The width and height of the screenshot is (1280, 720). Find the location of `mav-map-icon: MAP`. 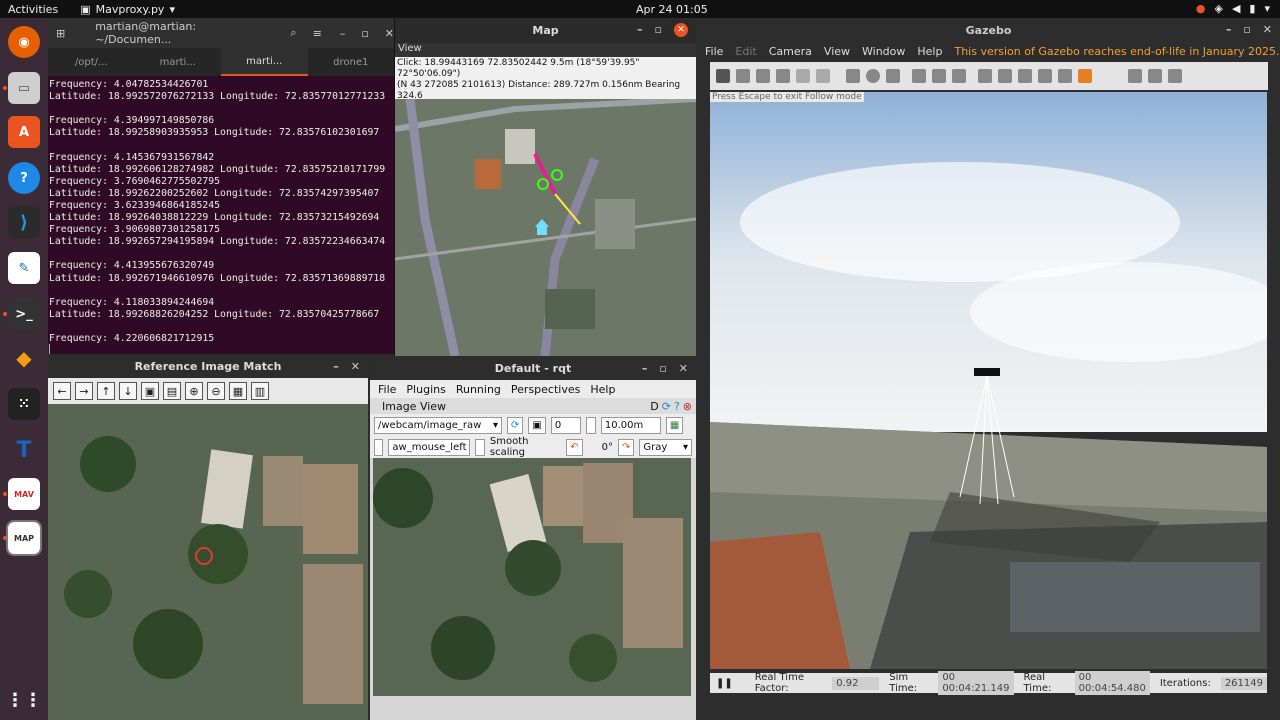

mav-map-icon: MAP is located at coordinates (24, 538).